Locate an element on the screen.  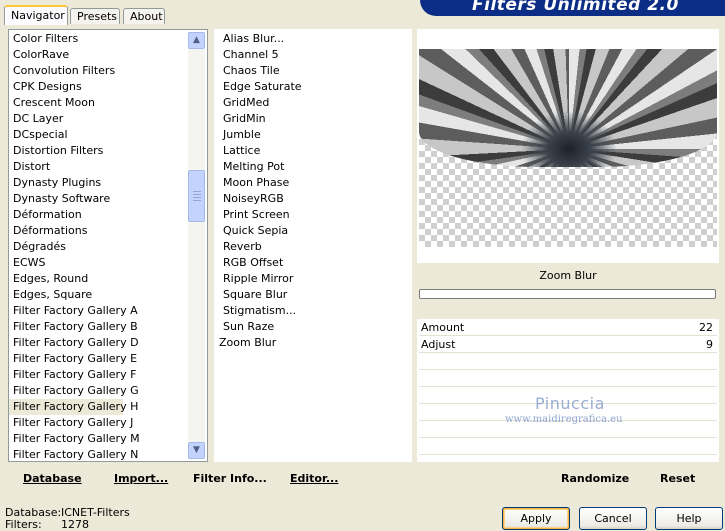
scroll-down-button: ▼ is located at coordinates (196, 450).